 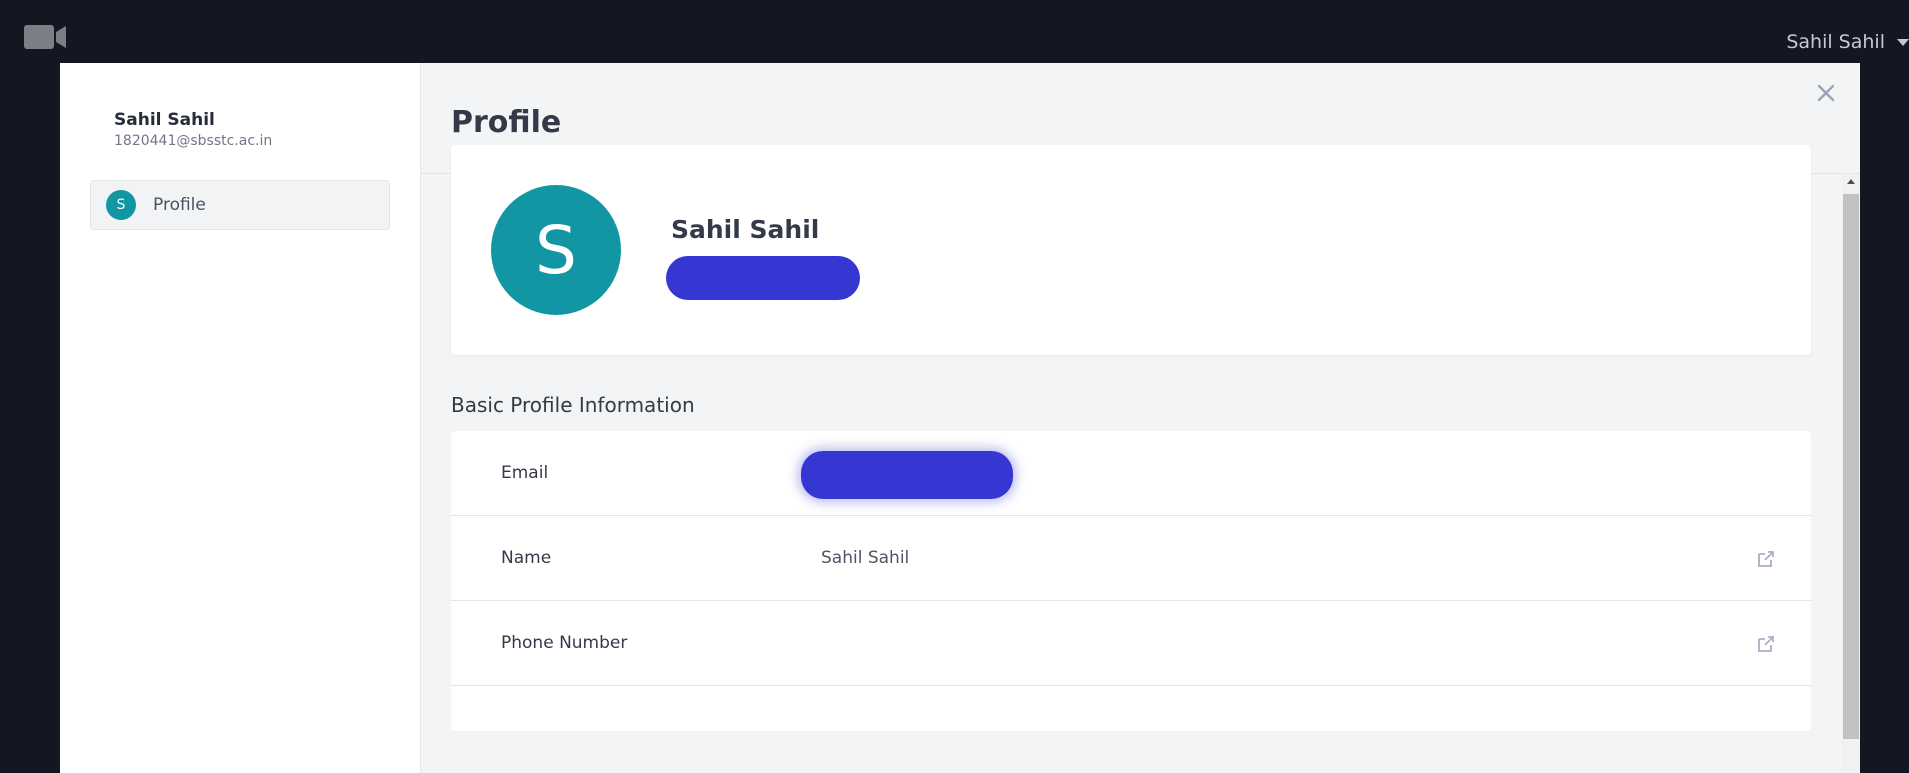 What do you see at coordinates (164, 120) in the screenshot?
I see `sidebar-user-name: Sahil Sahil` at bounding box center [164, 120].